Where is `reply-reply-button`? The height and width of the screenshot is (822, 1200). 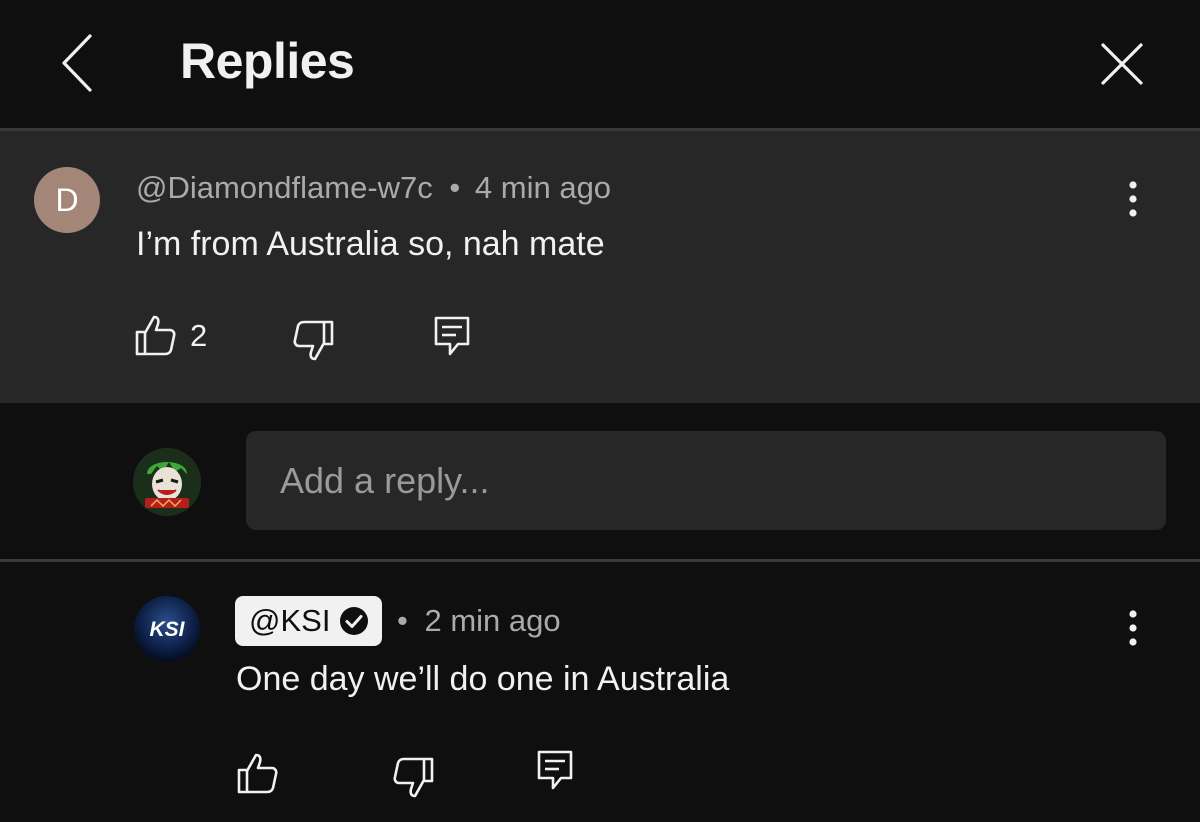 reply-reply-button is located at coordinates (555, 770).